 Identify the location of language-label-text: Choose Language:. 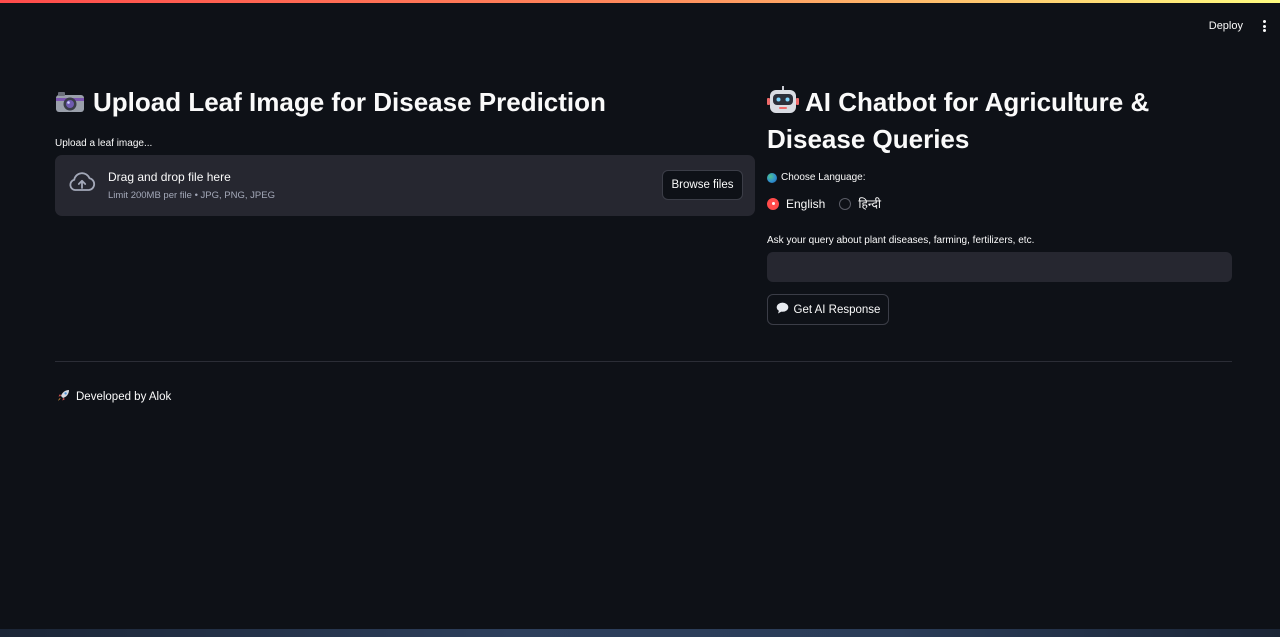
(823, 177).